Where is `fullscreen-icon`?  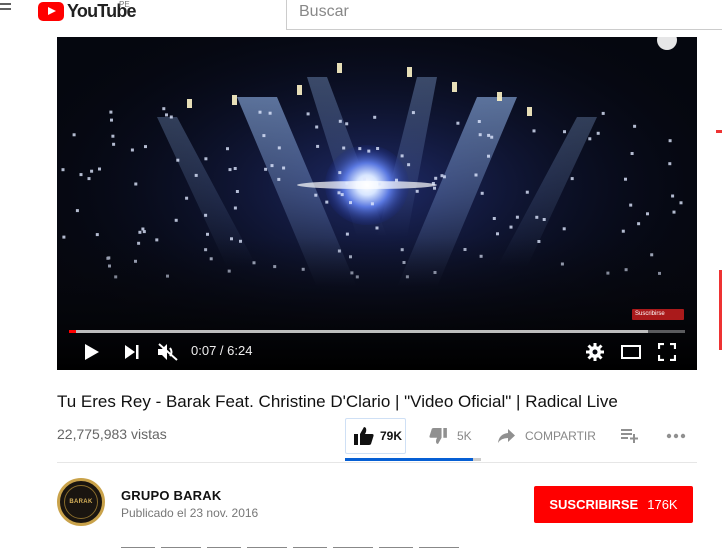
fullscreen-icon is located at coordinates (667, 352).